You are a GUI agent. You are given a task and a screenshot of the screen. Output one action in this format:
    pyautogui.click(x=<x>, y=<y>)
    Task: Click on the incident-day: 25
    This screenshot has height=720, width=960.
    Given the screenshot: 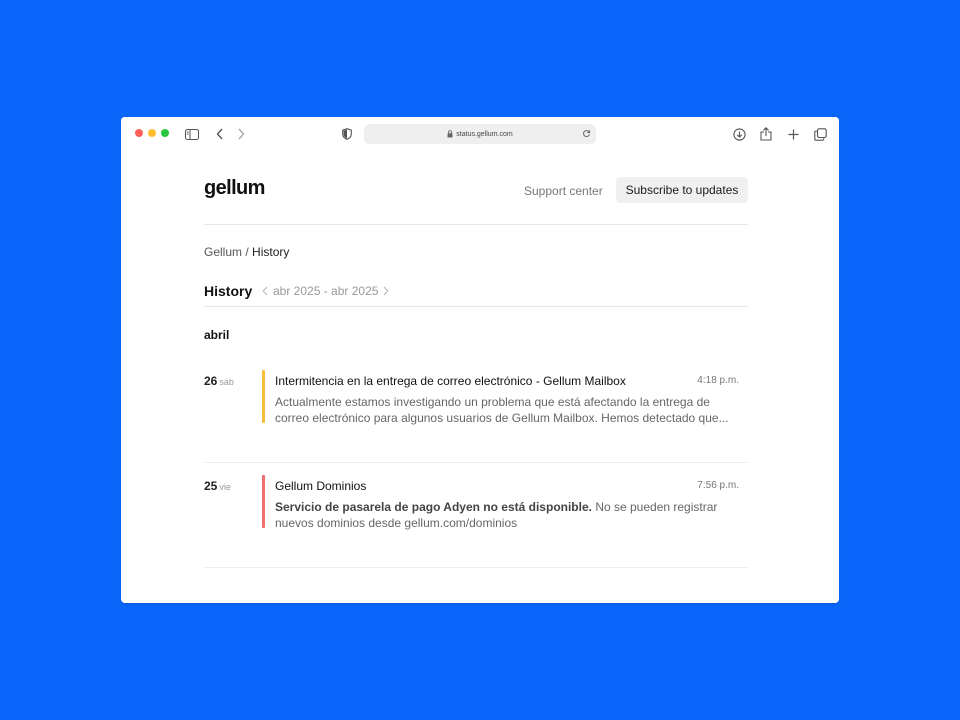 What is the action you would take?
    pyautogui.click(x=211, y=486)
    